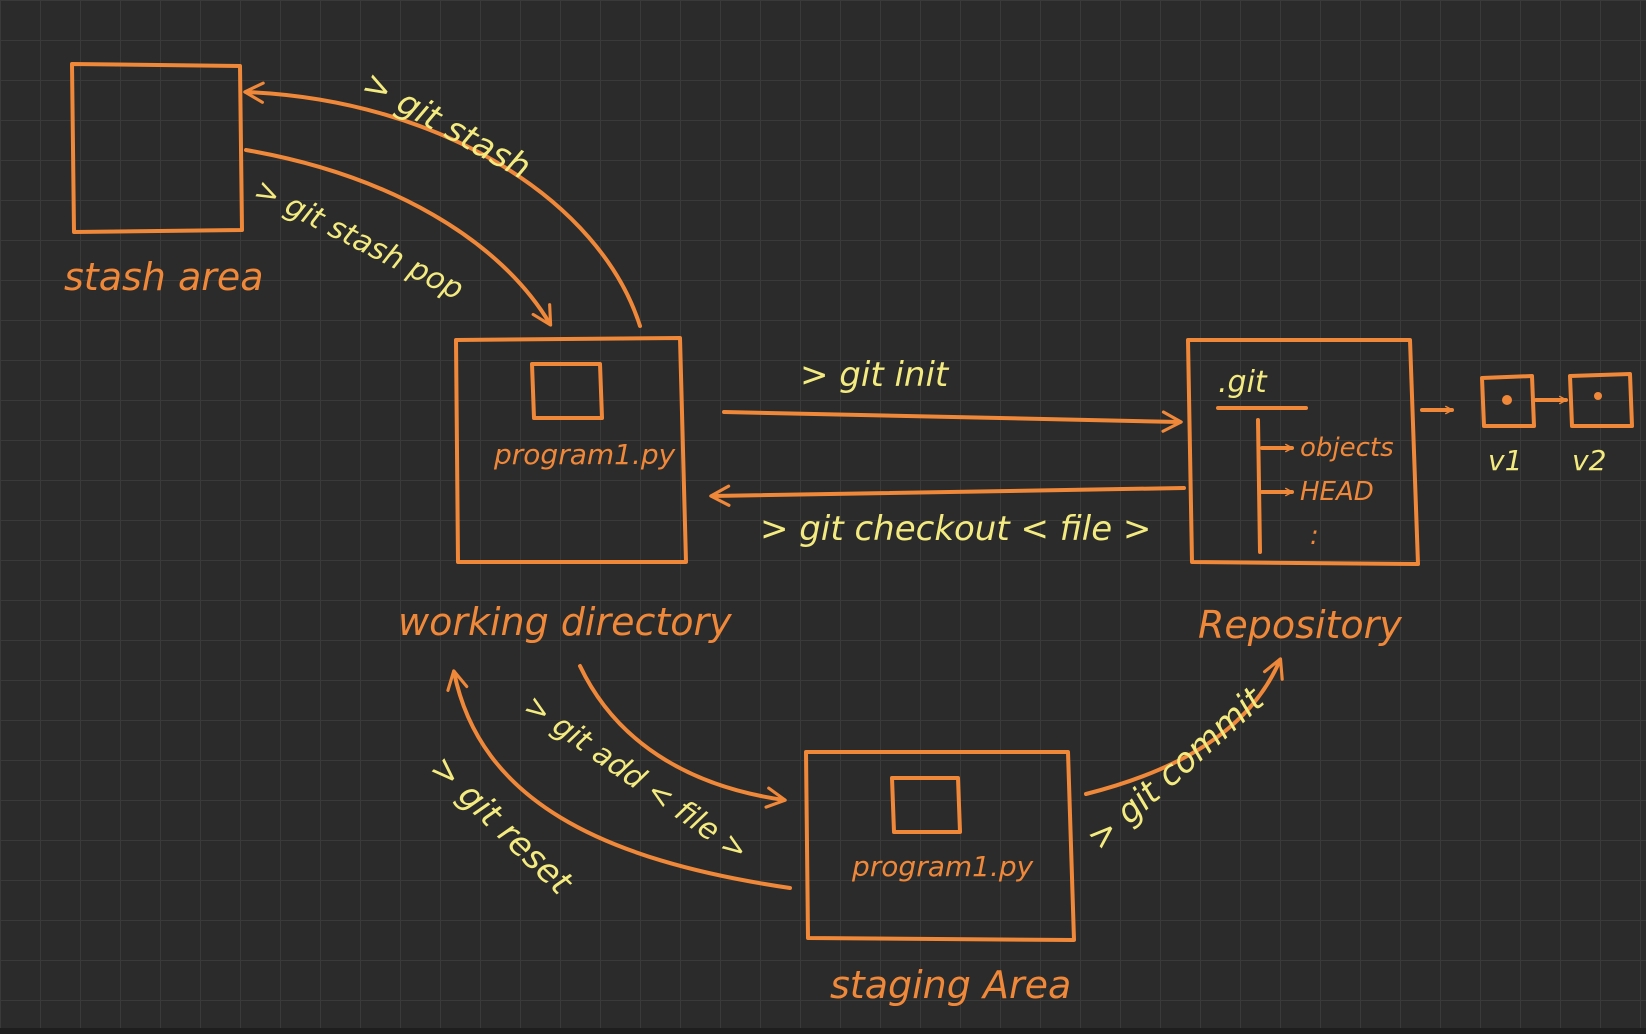 This screenshot has width=1646, height=1034. Describe the element at coordinates (1337, 492) in the screenshot. I see `repo-item-head: HEAD` at that location.